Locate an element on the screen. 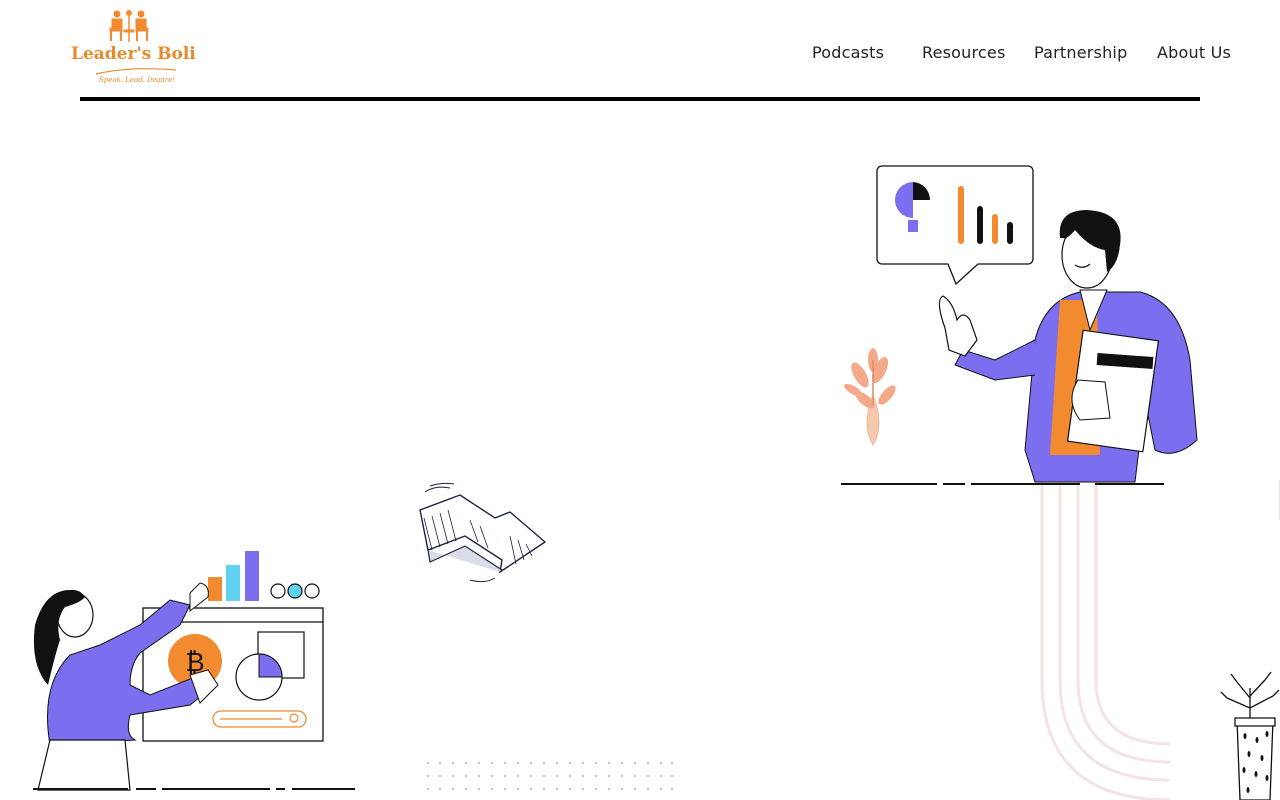 The image size is (1280, 800). nav-resources: Resources is located at coordinates (964, 52).